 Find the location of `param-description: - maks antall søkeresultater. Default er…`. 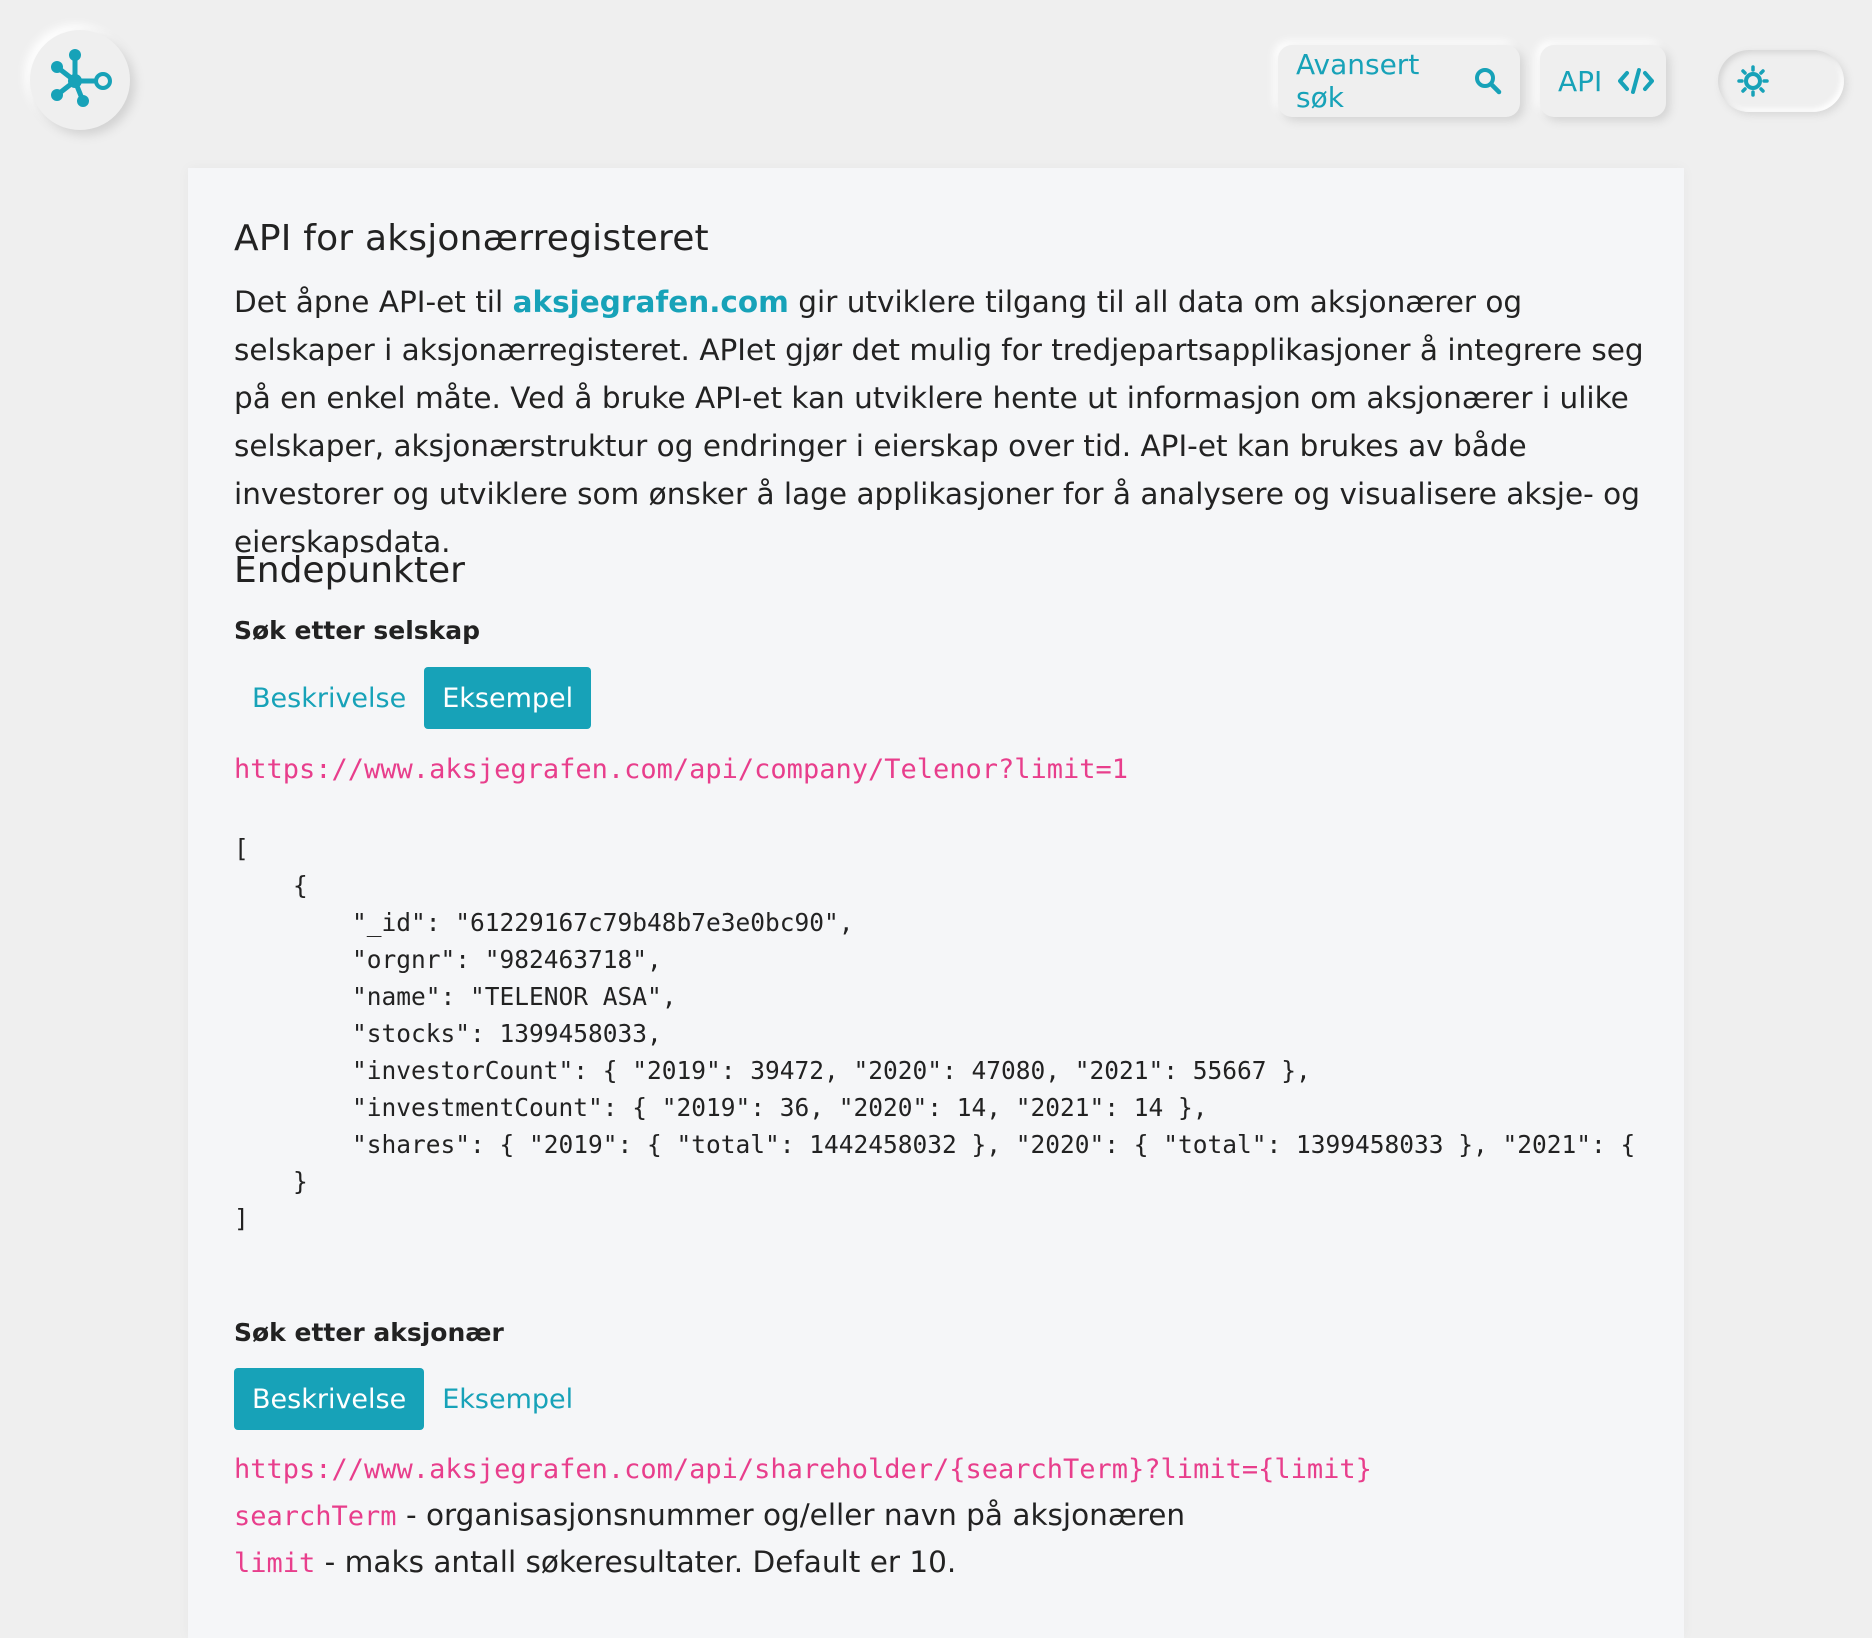

param-description: - maks antall søkeresultater. Default er… is located at coordinates (636, 1562).